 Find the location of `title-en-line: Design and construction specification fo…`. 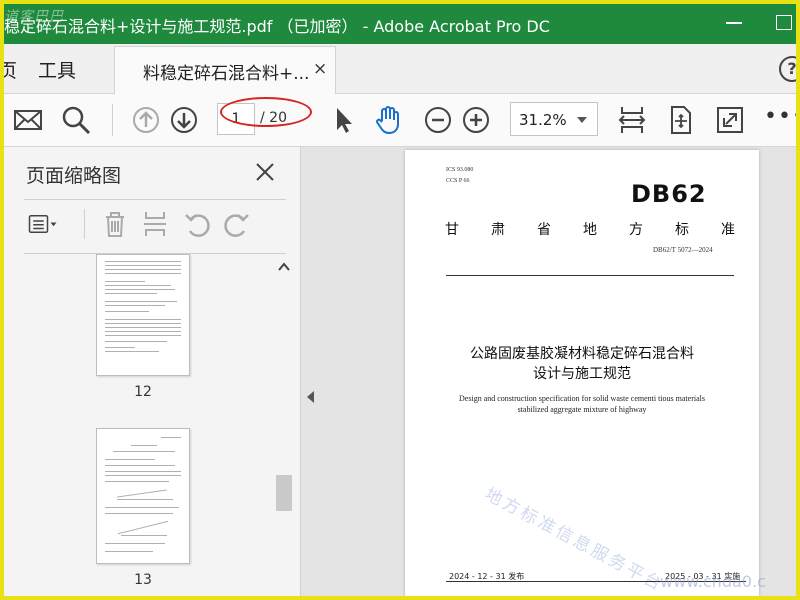

title-en-line: Design and construction specification fo… is located at coordinates (582, 398).